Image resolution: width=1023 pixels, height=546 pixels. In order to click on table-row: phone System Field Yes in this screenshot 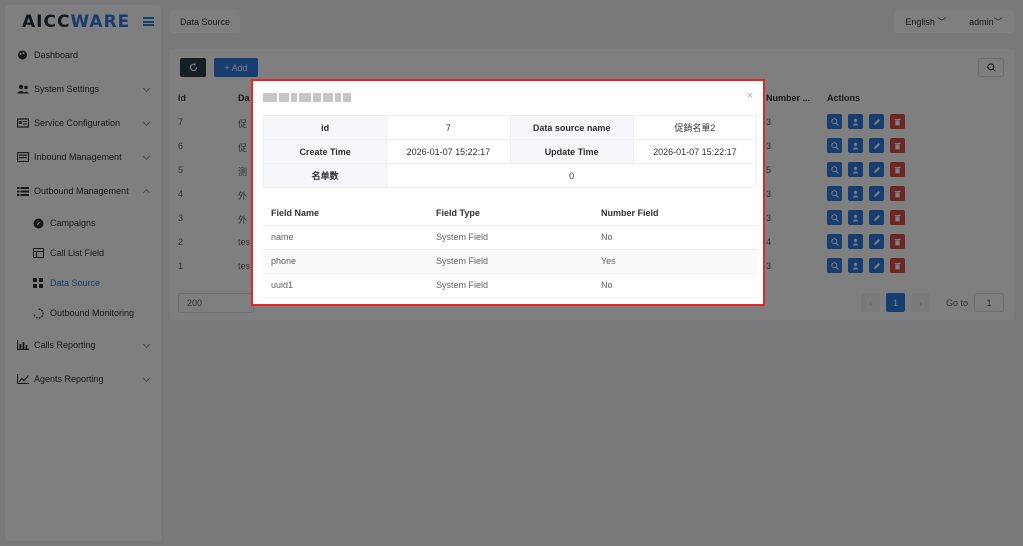, I will do `click(510, 261)`.